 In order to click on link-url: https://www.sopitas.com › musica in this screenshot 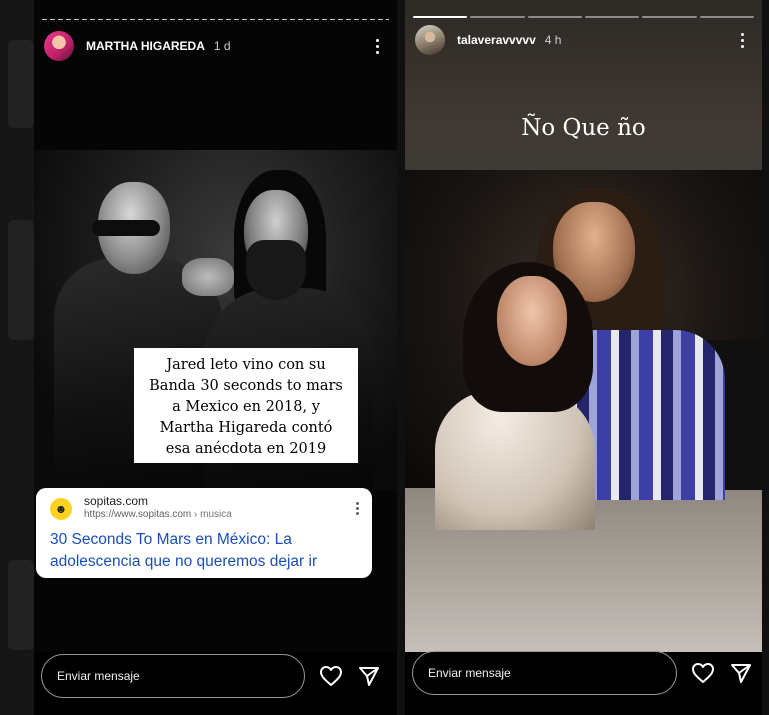, I will do `click(158, 514)`.